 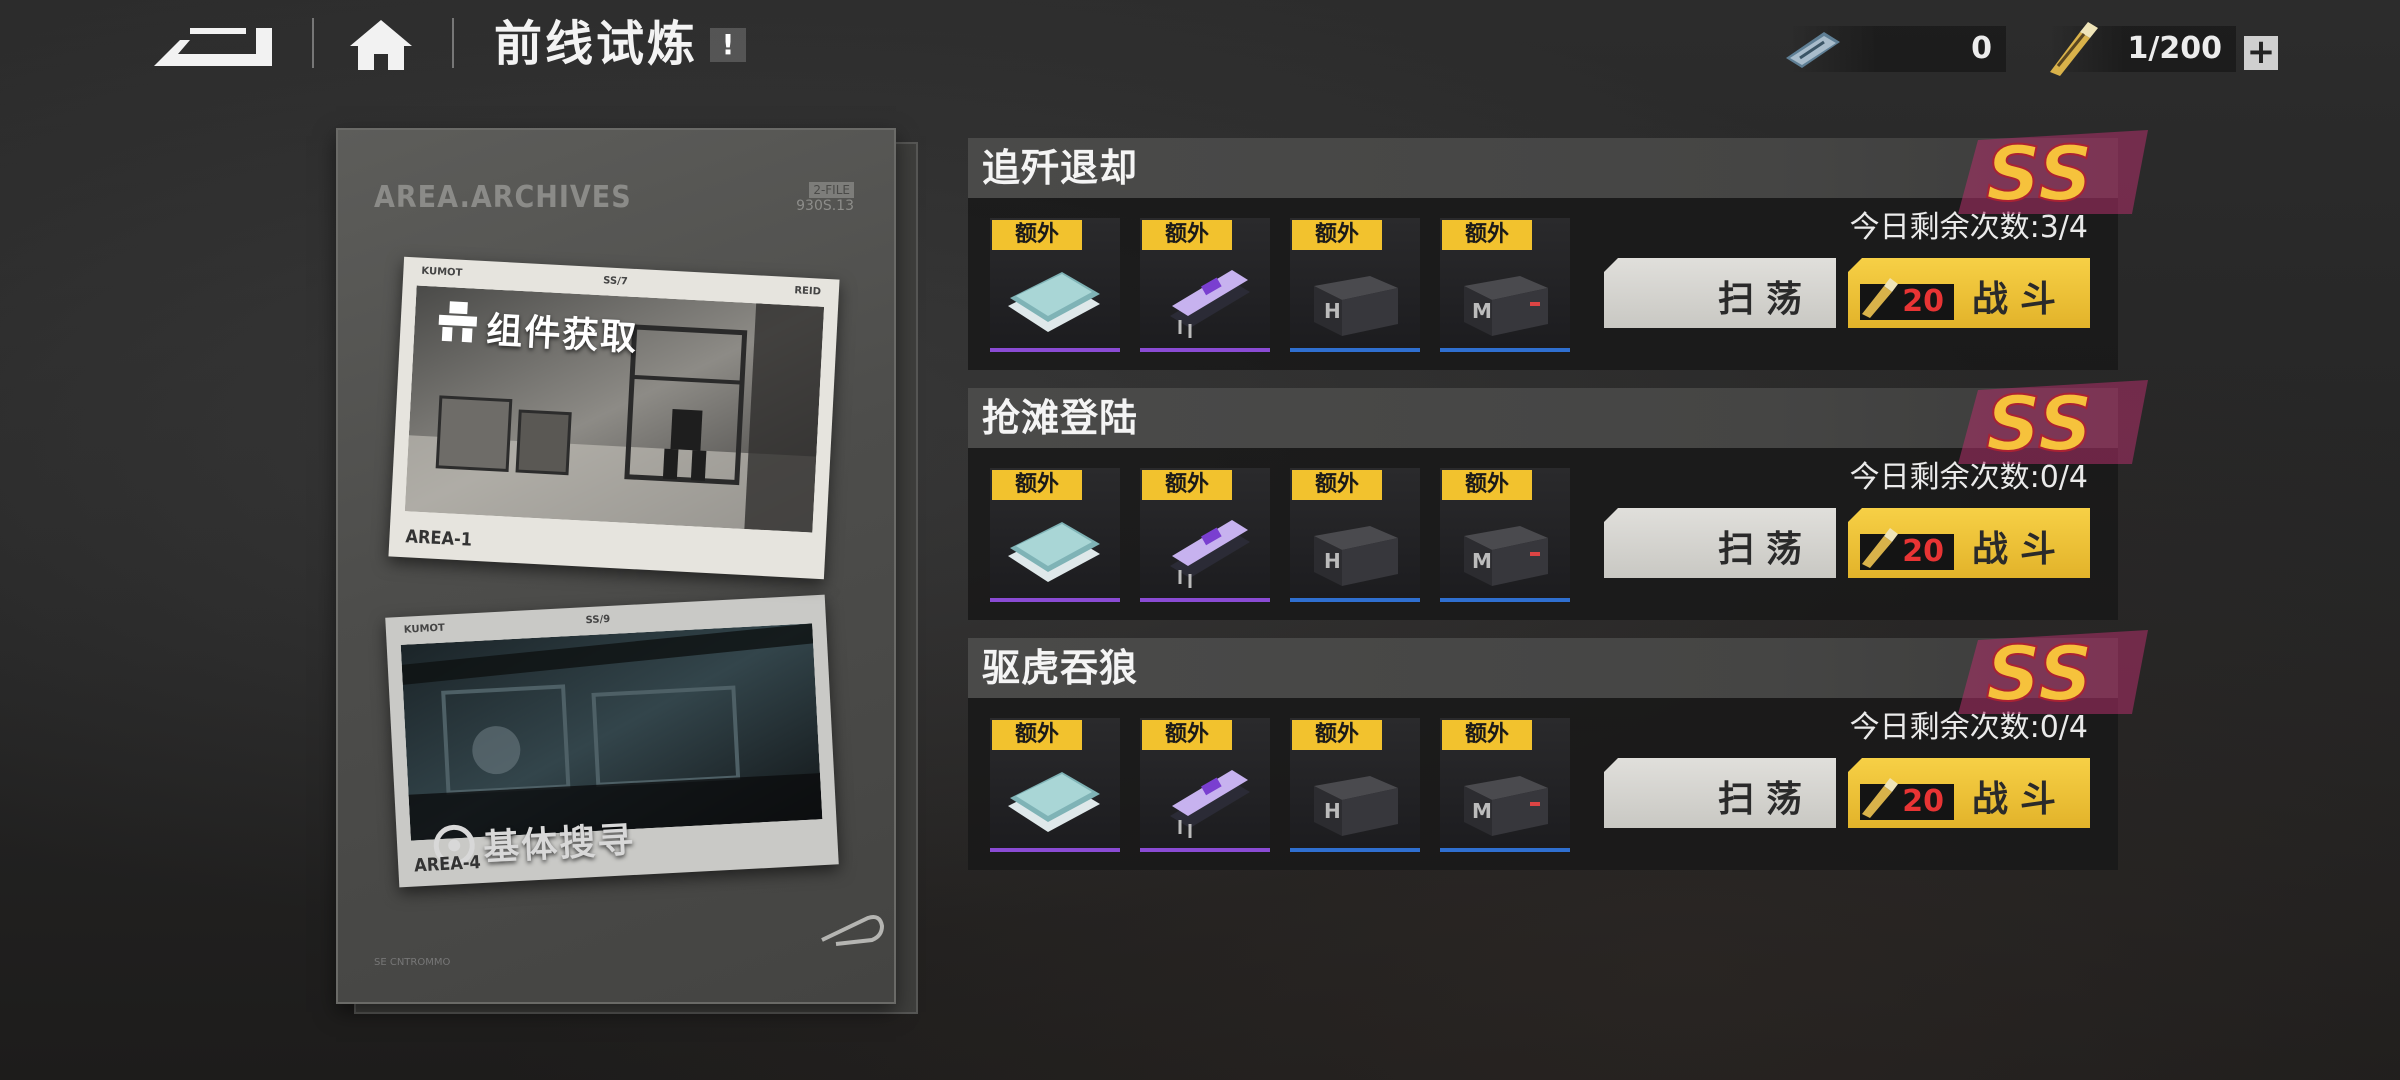 What do you see at coordinates (728, 45) in the screenshot?
I see `info-button: !` at bounding box center [728, 45].